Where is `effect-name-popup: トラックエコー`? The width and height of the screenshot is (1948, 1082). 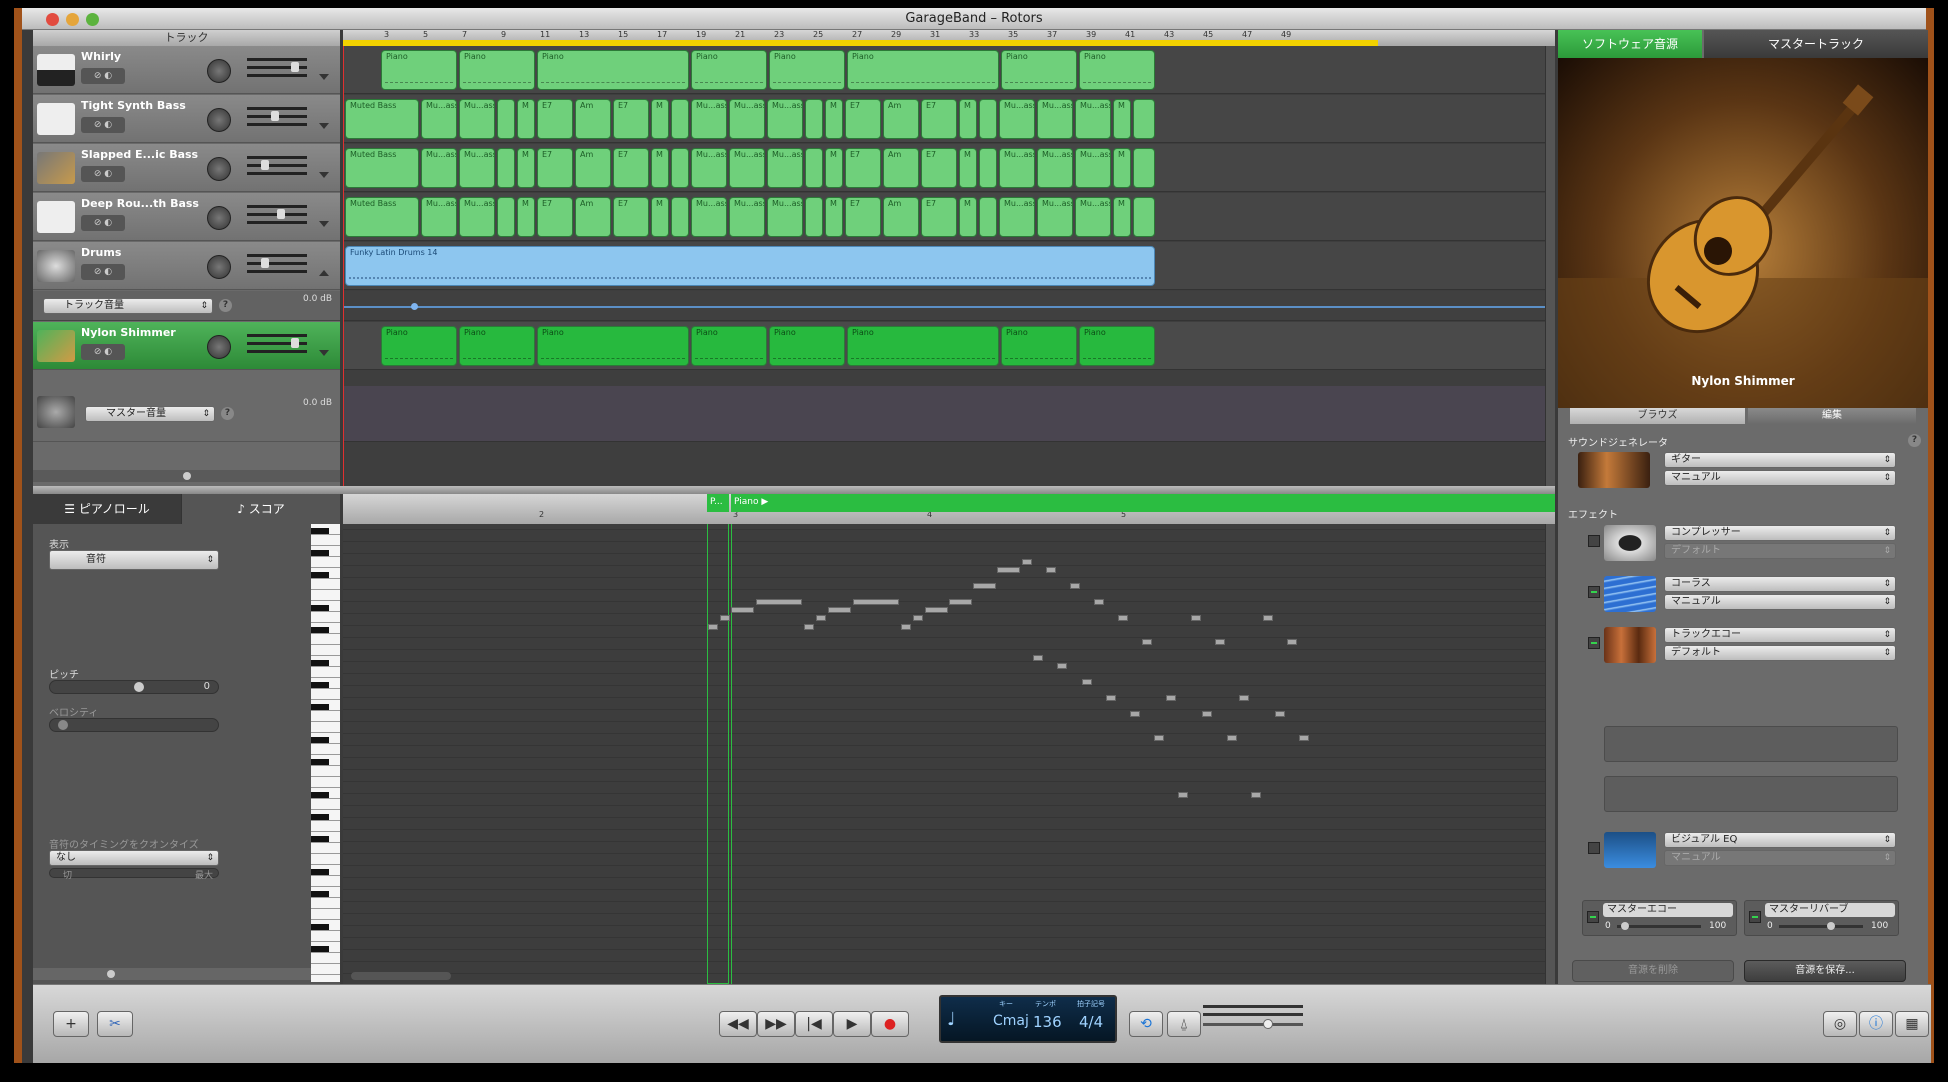
effect-name-popup: トラックエコー is located at coordinates (1780, 635).